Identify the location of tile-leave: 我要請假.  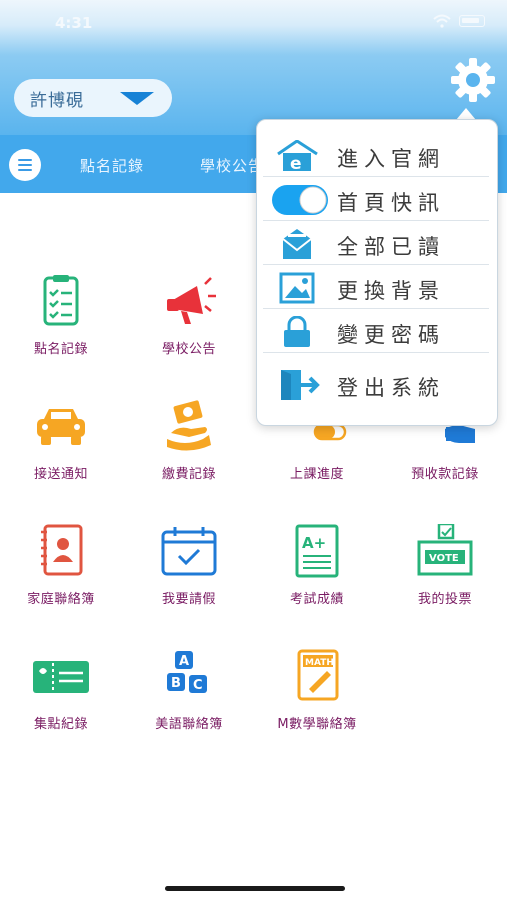
(189, 574).